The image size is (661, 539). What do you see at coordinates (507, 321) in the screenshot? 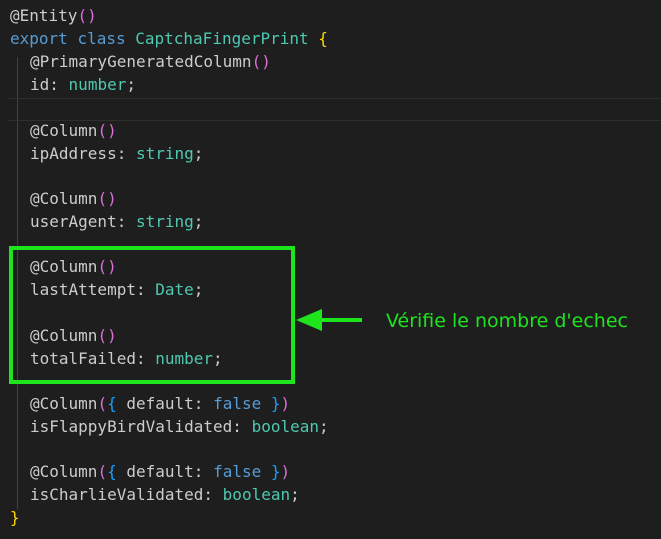
I see `annotation-text: Vérifie le nombre d'echec` at bounding box center [507, 321].